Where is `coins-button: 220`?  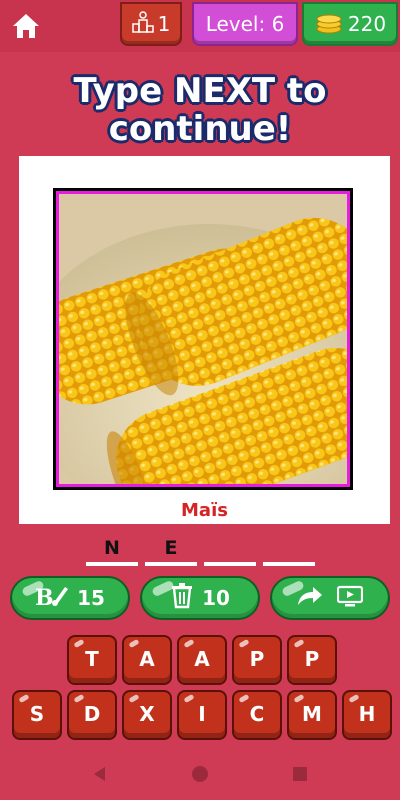 coins-button: 220 is located at coordinates (350, 24).